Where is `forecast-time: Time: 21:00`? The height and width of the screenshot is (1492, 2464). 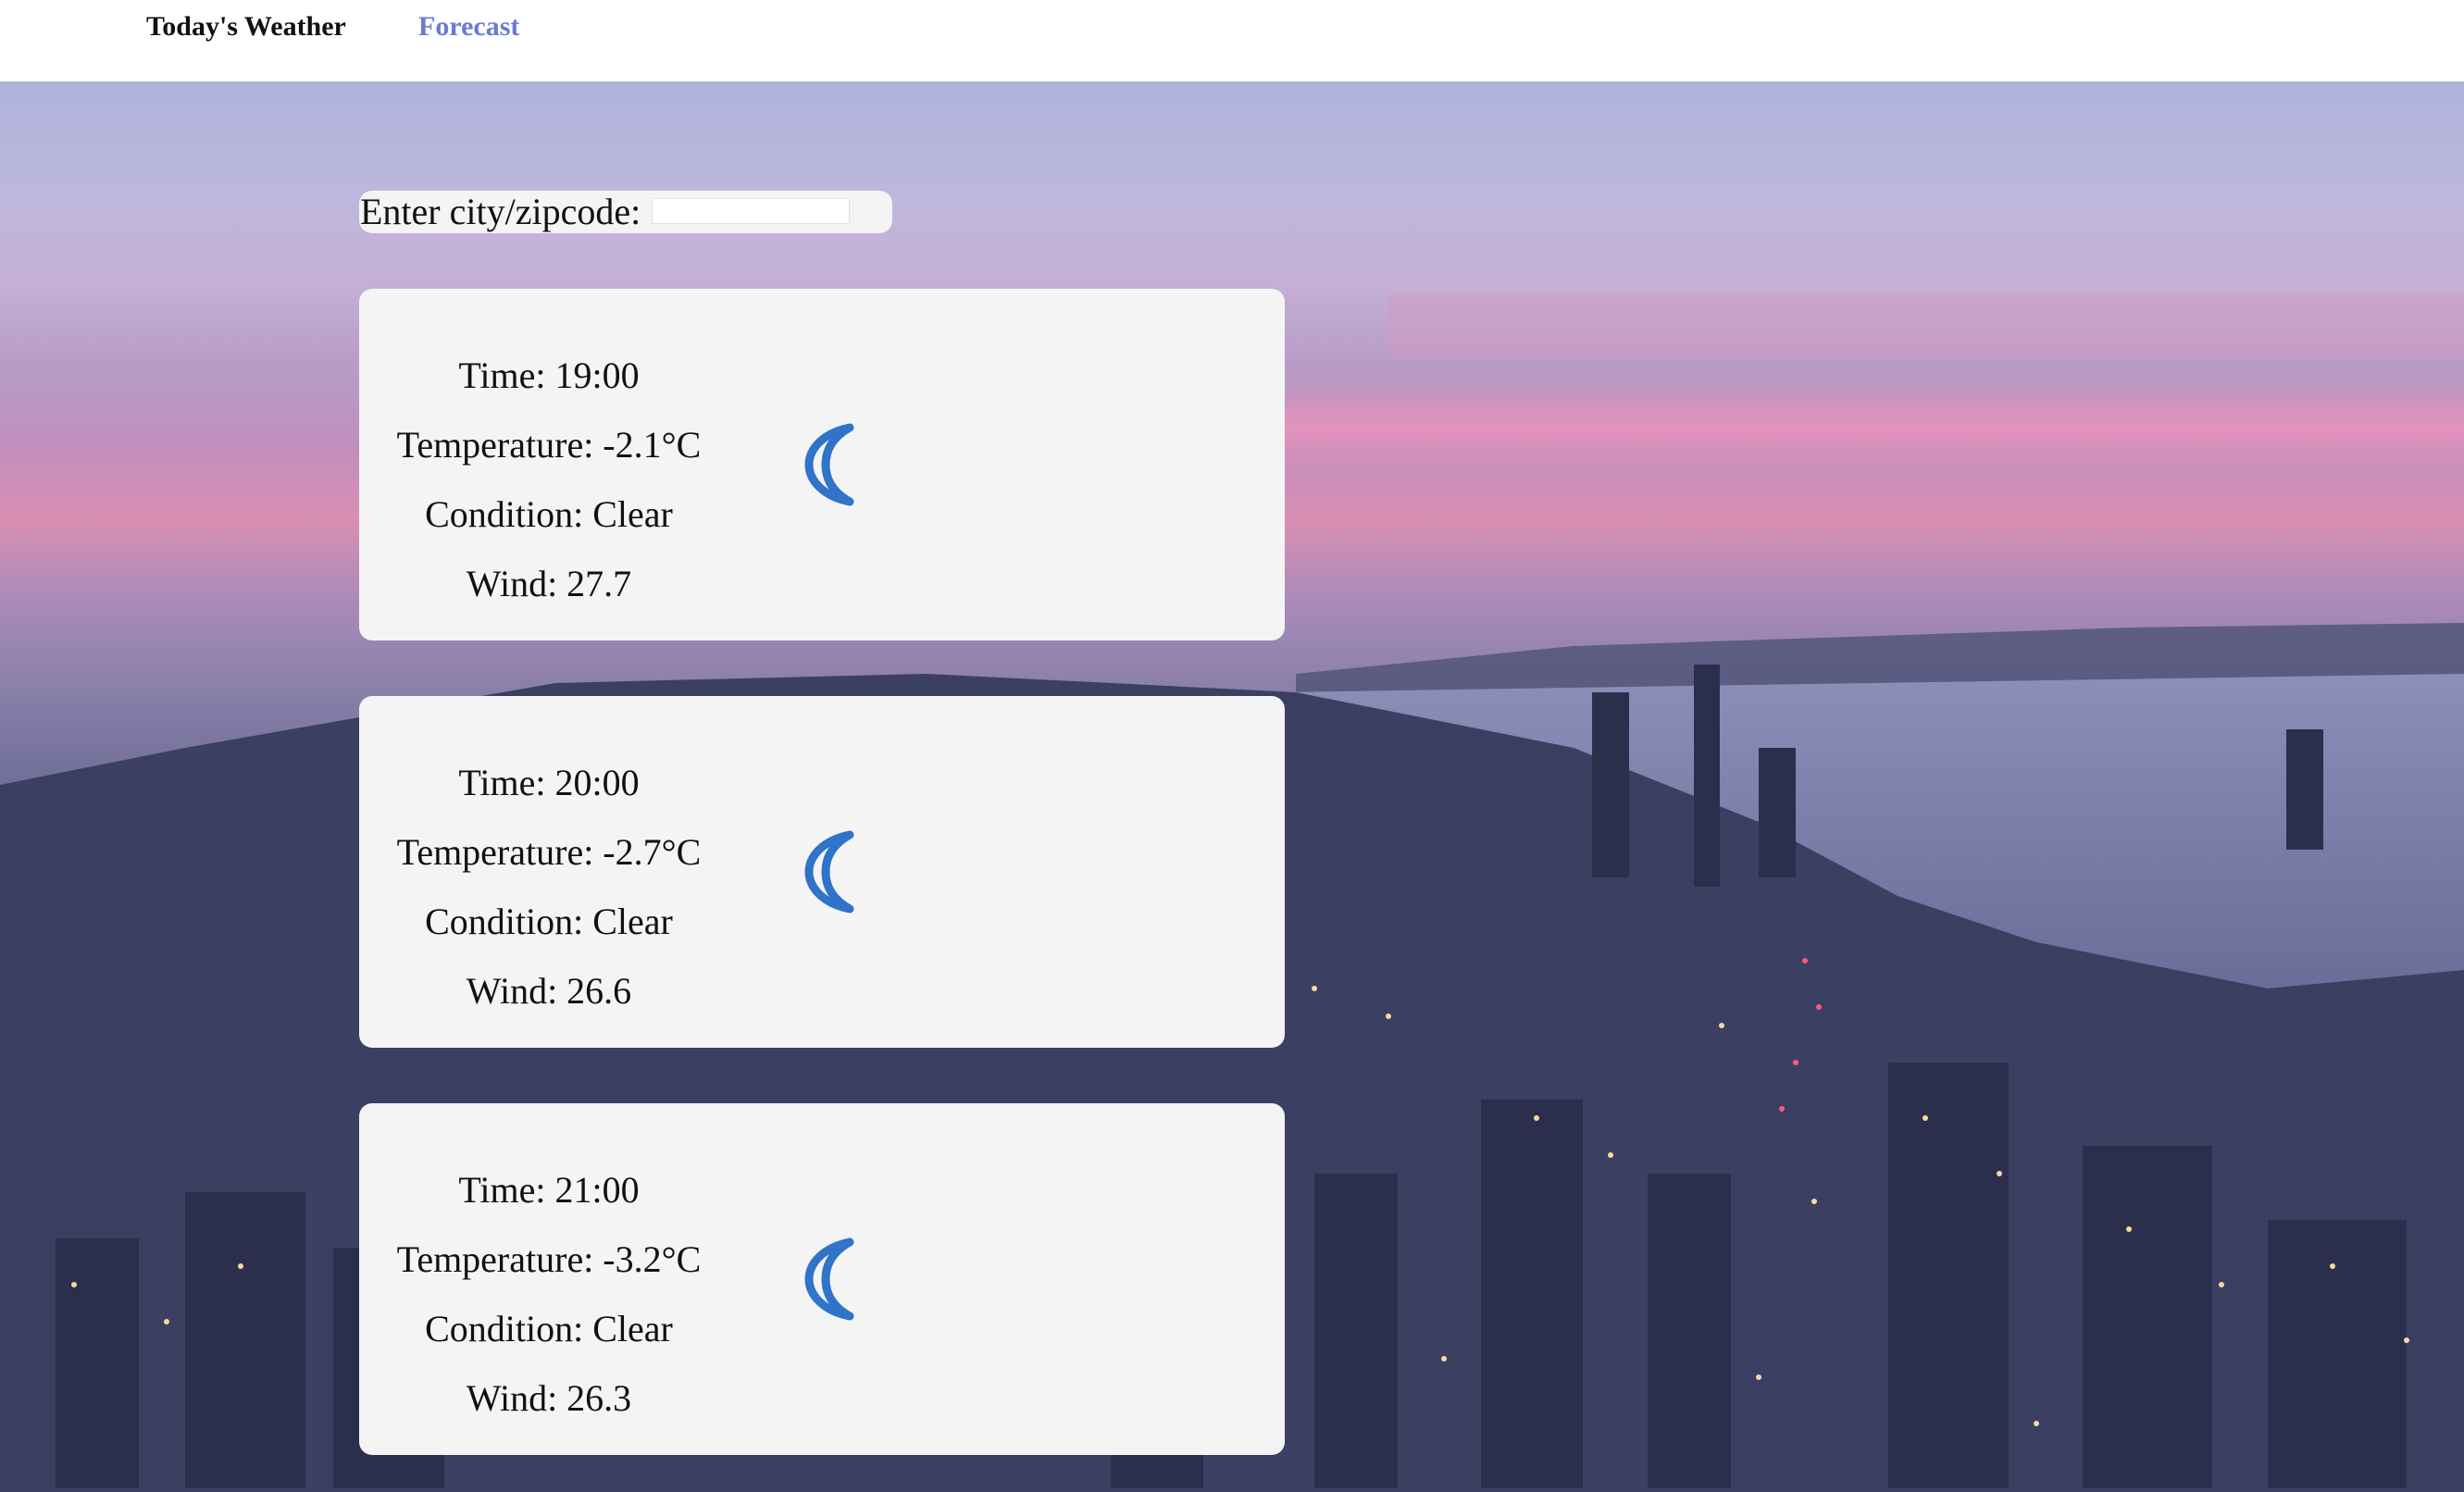
forecast-time: Time: 21:00 is located at coordinates (549, 1190).